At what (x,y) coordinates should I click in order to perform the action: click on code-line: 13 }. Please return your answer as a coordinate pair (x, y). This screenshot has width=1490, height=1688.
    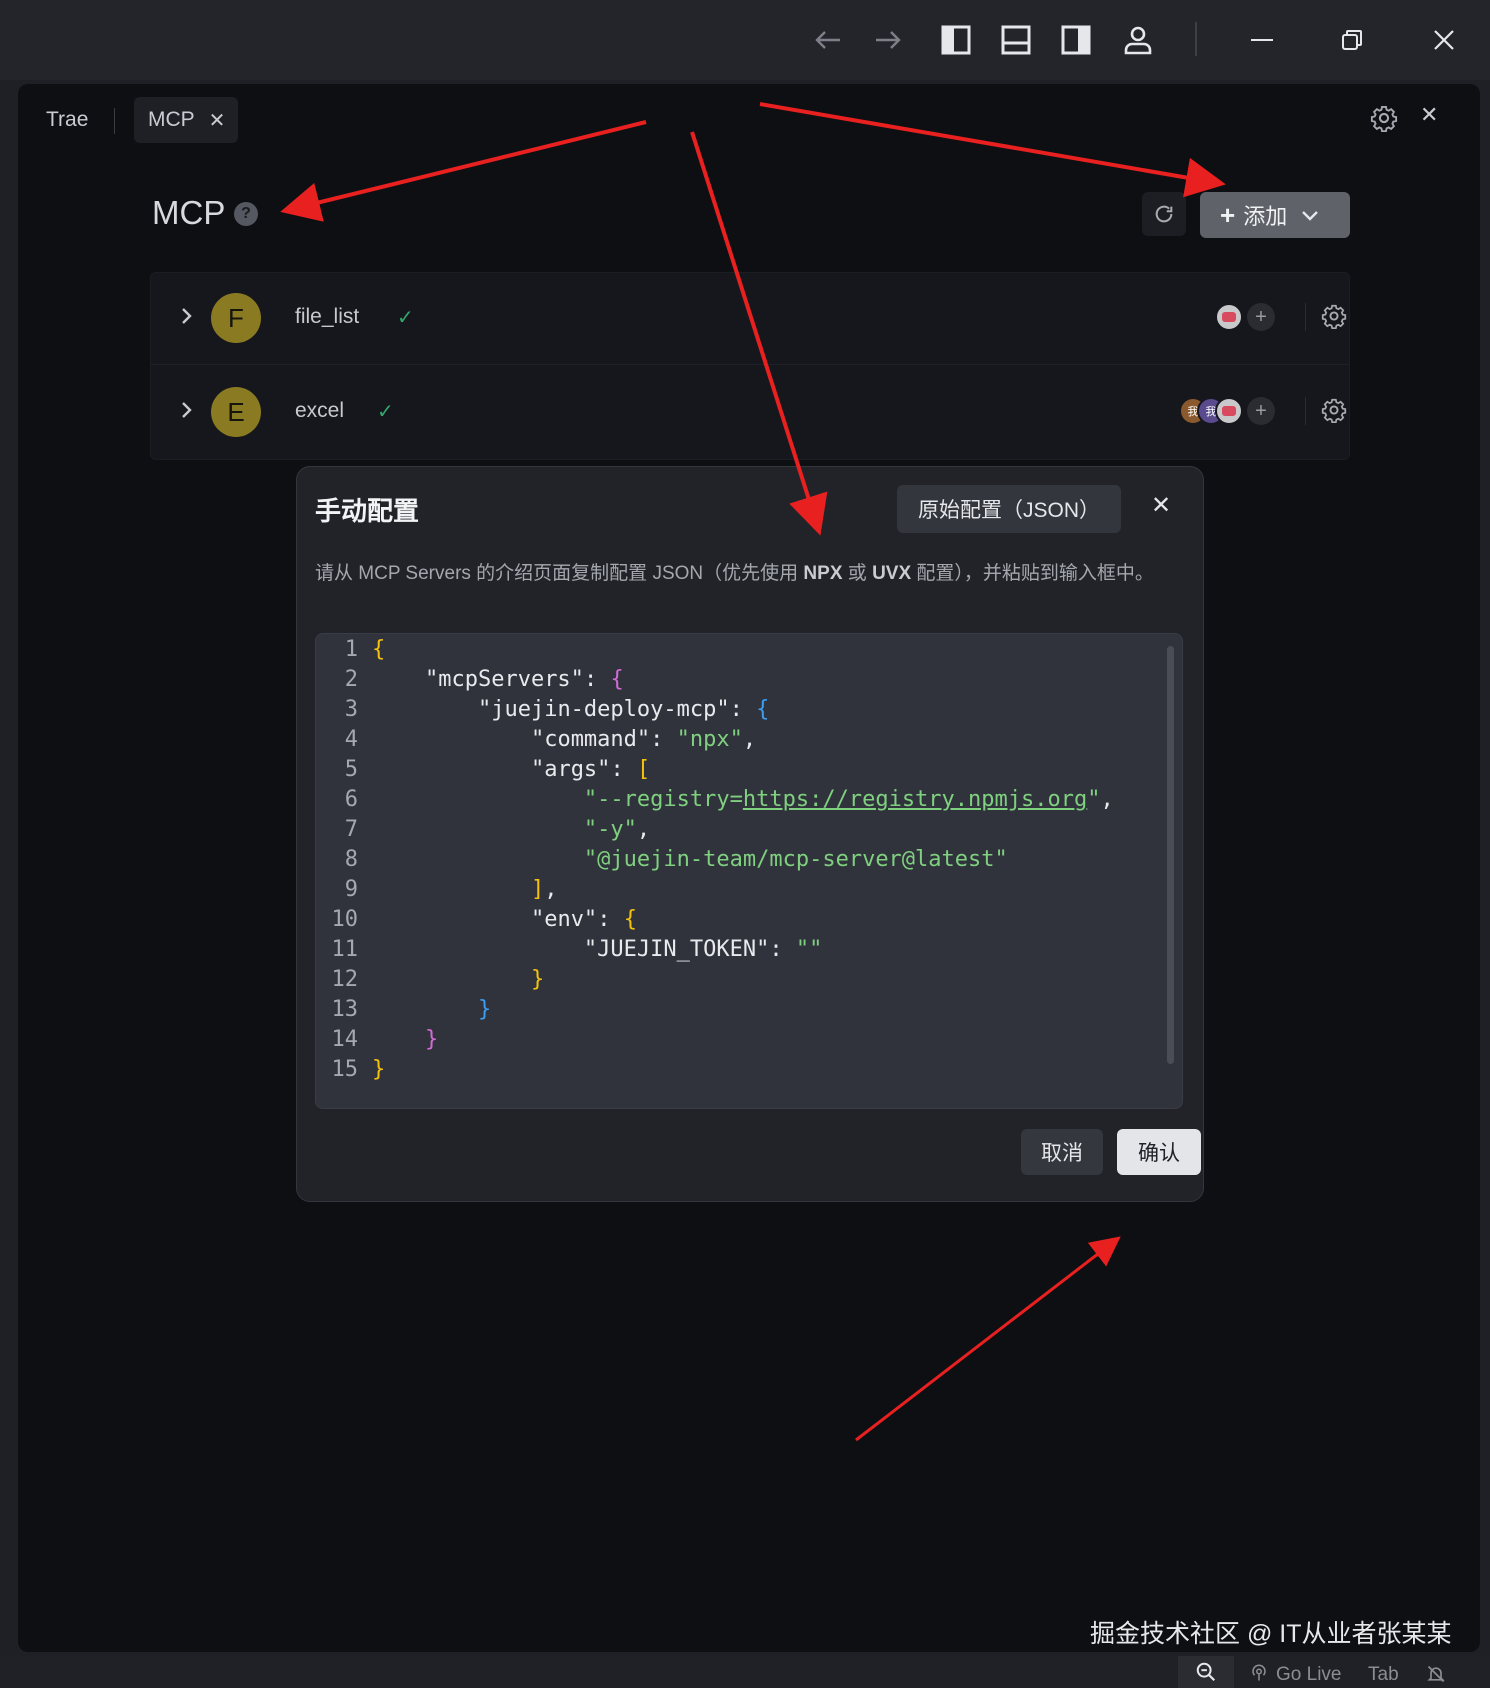
    Looking at the image, I should click on (749, 1010).